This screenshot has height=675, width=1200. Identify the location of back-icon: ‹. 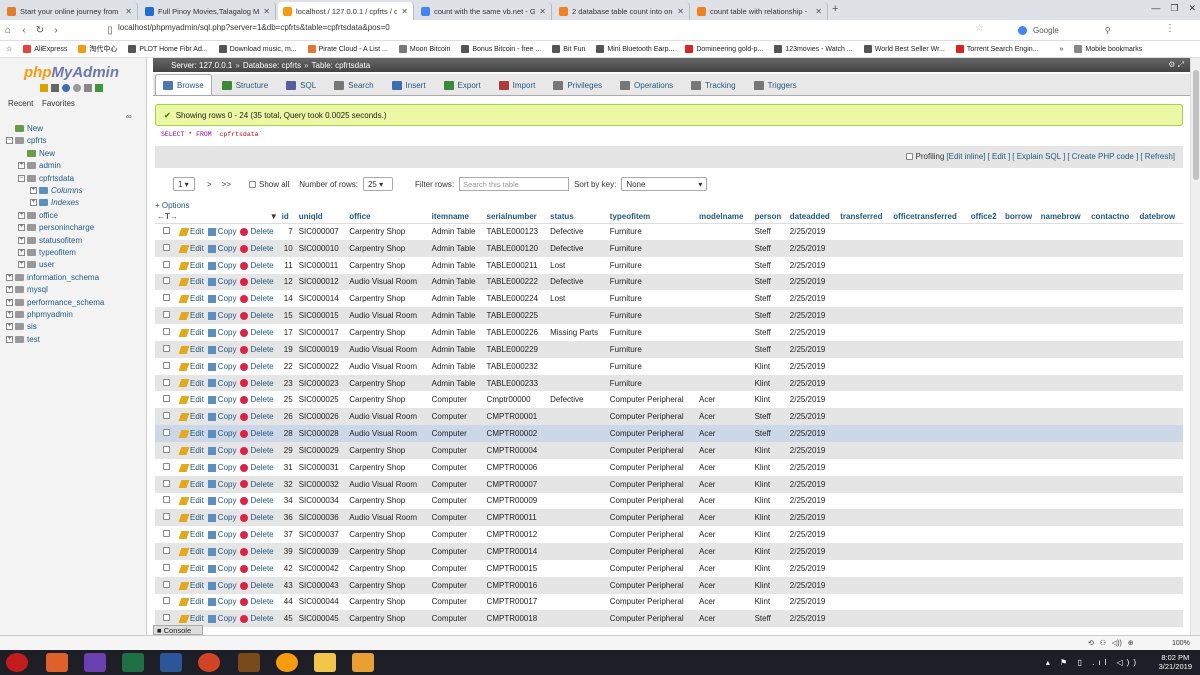
(24, 30).